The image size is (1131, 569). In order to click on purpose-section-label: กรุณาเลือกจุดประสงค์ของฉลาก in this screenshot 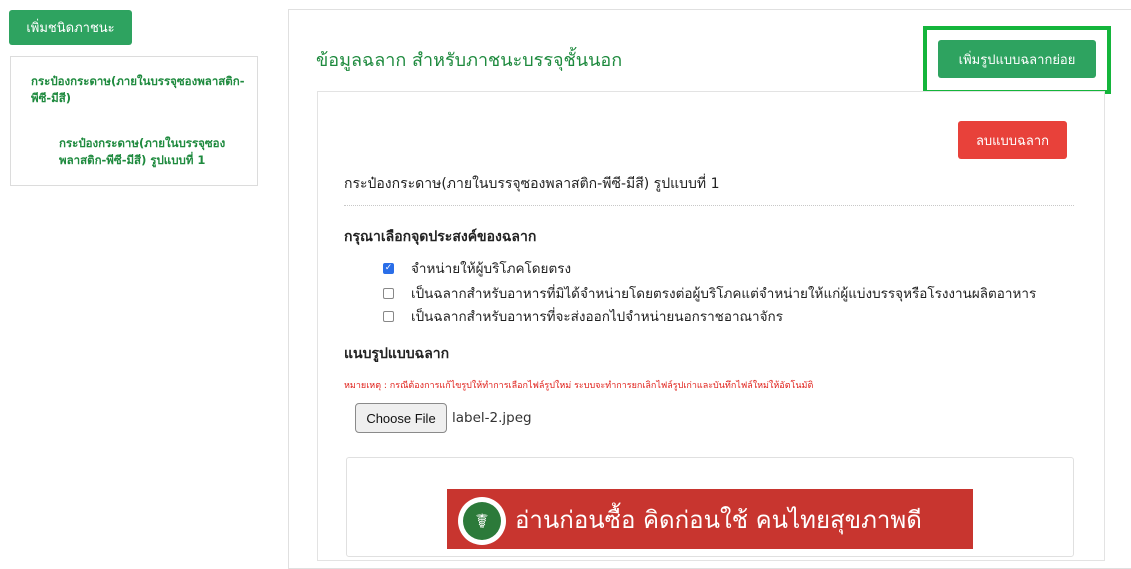, I will do `click(440, 237)`.